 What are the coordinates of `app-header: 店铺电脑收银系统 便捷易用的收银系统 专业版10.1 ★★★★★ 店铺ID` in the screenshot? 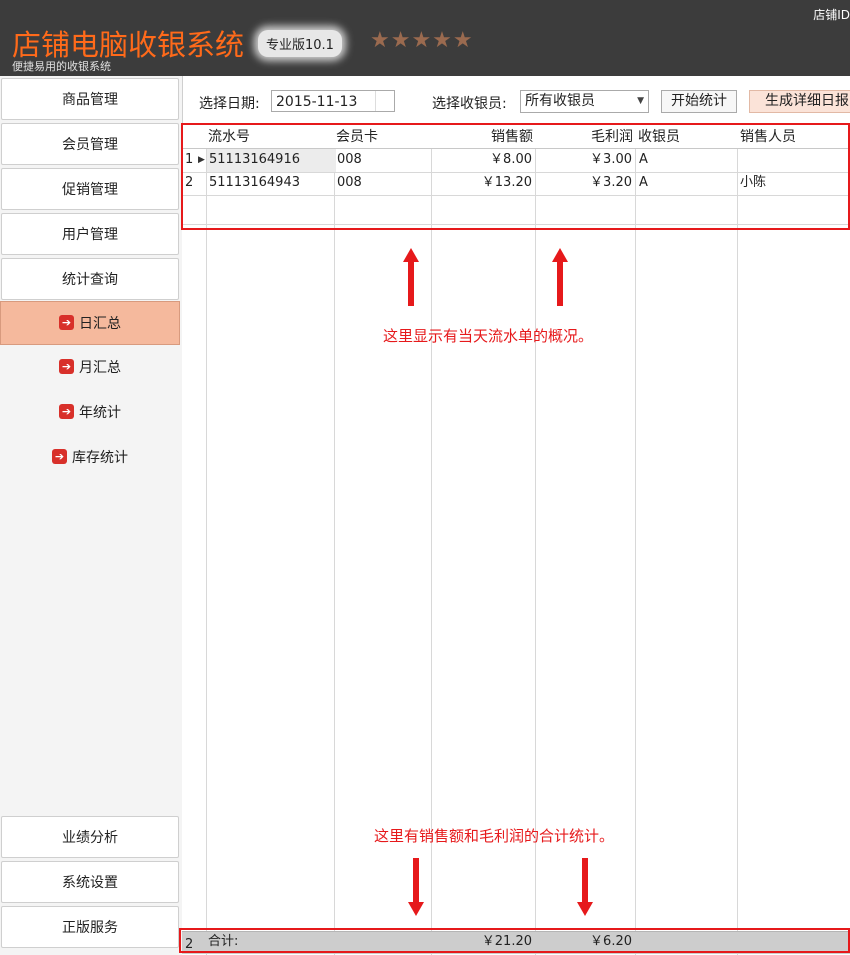 It's located at (425, 38).